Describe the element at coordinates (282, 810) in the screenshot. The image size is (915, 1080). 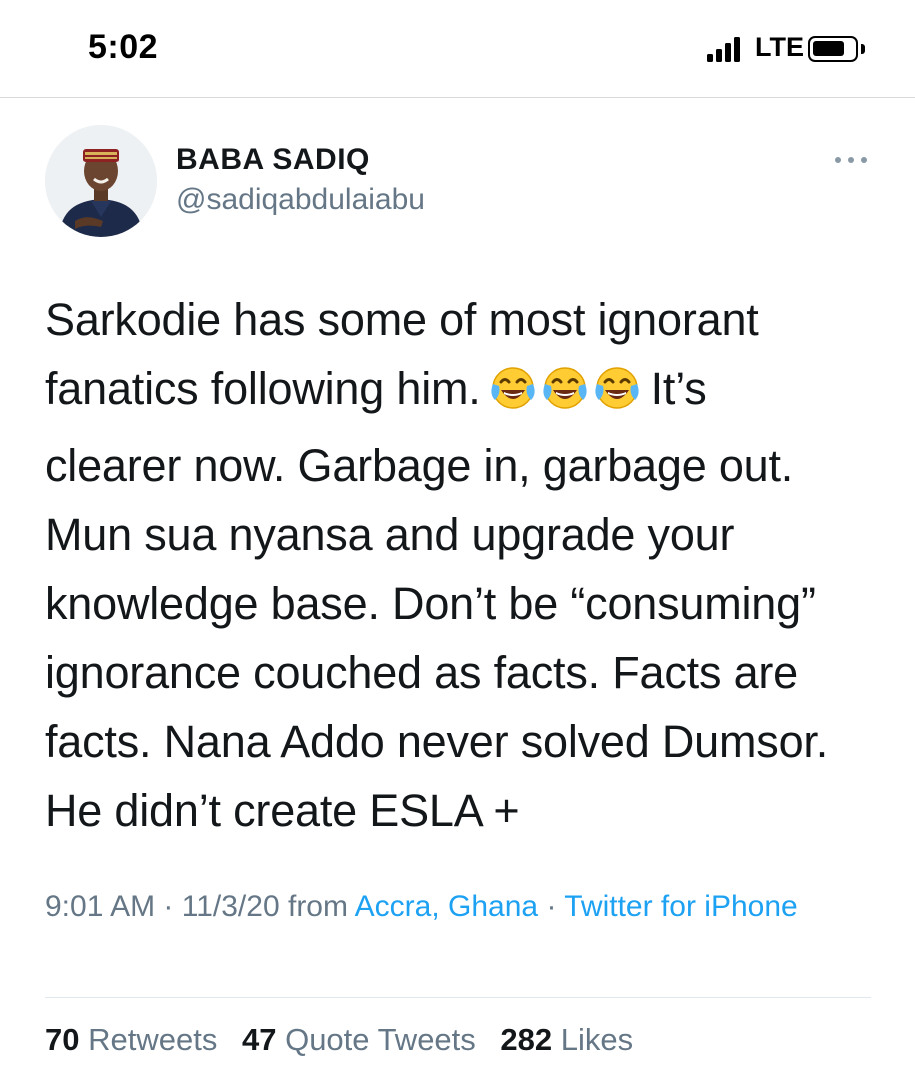
I see `tweet-text-line: He didn’t create ESLA +` at that location.